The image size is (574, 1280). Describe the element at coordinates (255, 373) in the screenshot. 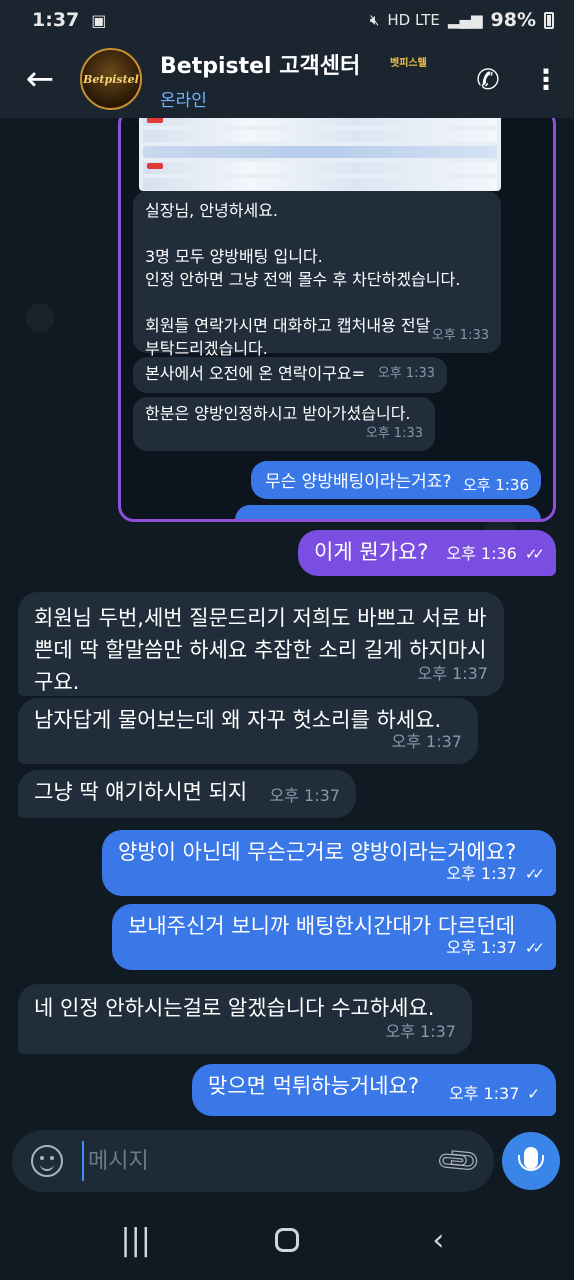

I see `quoted-message-text: 본사에서 오전에 온 연락이구요=` at that location.